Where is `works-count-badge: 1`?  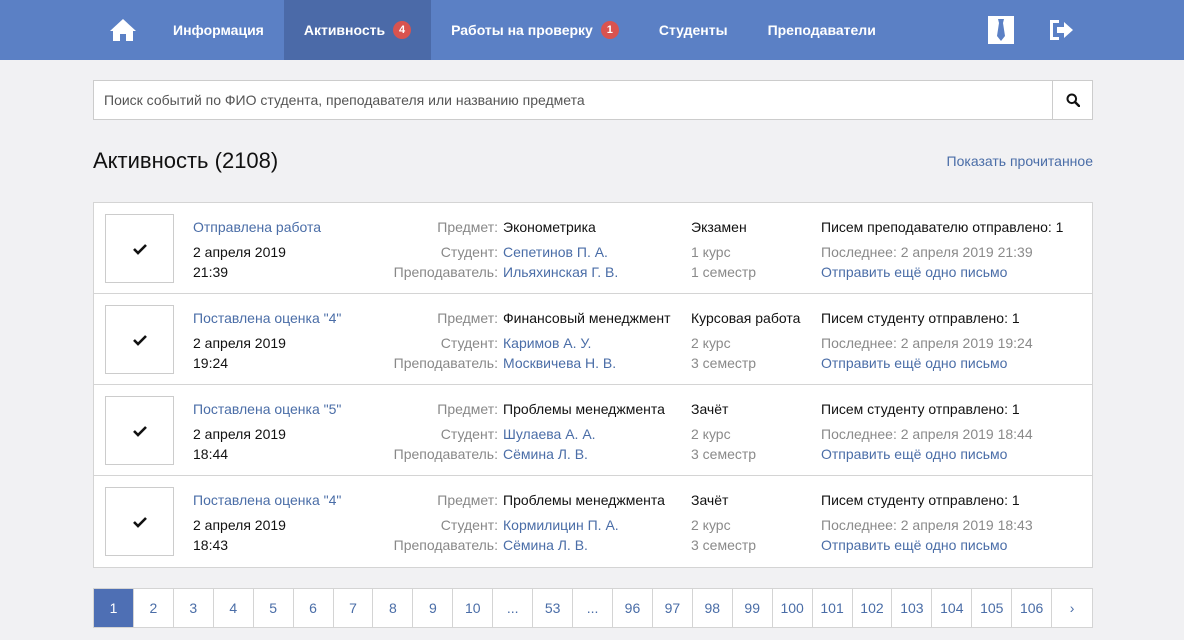 works-count-badge: 1 is located at coordinates (609, 30).